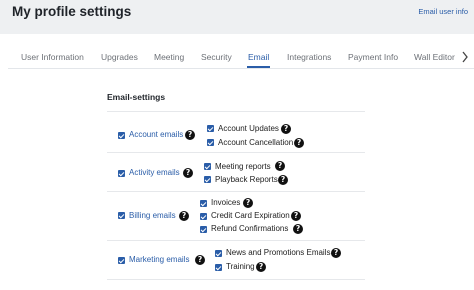 This screenshot has width=474, height=290. Describe the element at coordinates (121, 173) in the screenshot. I see `activity-emails-checkbox` at that location.